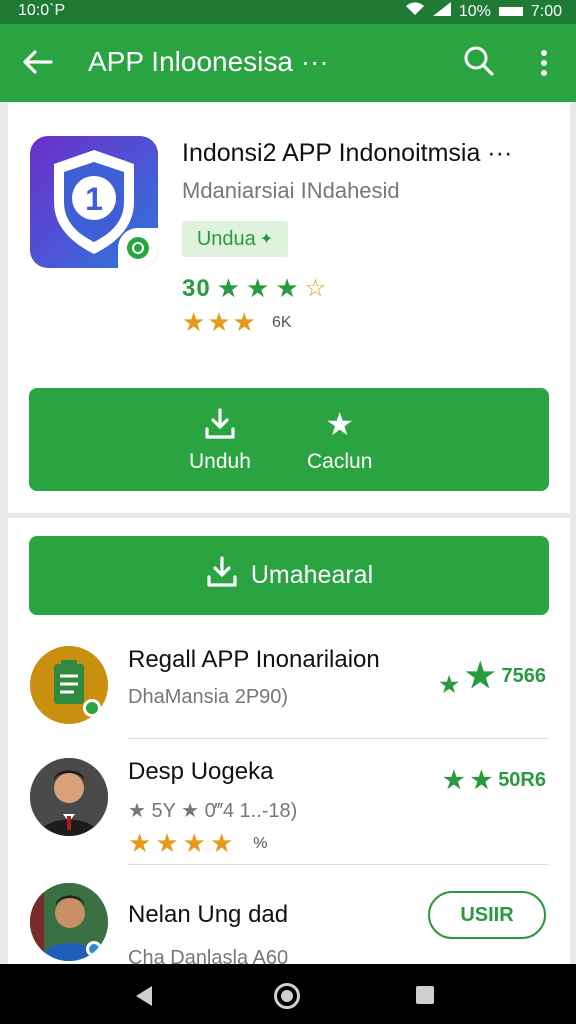 This screenshot has width=576, height=1024. I want to click on orange-rating-row: ★ ★ ★ 6K, so click(237, 322).